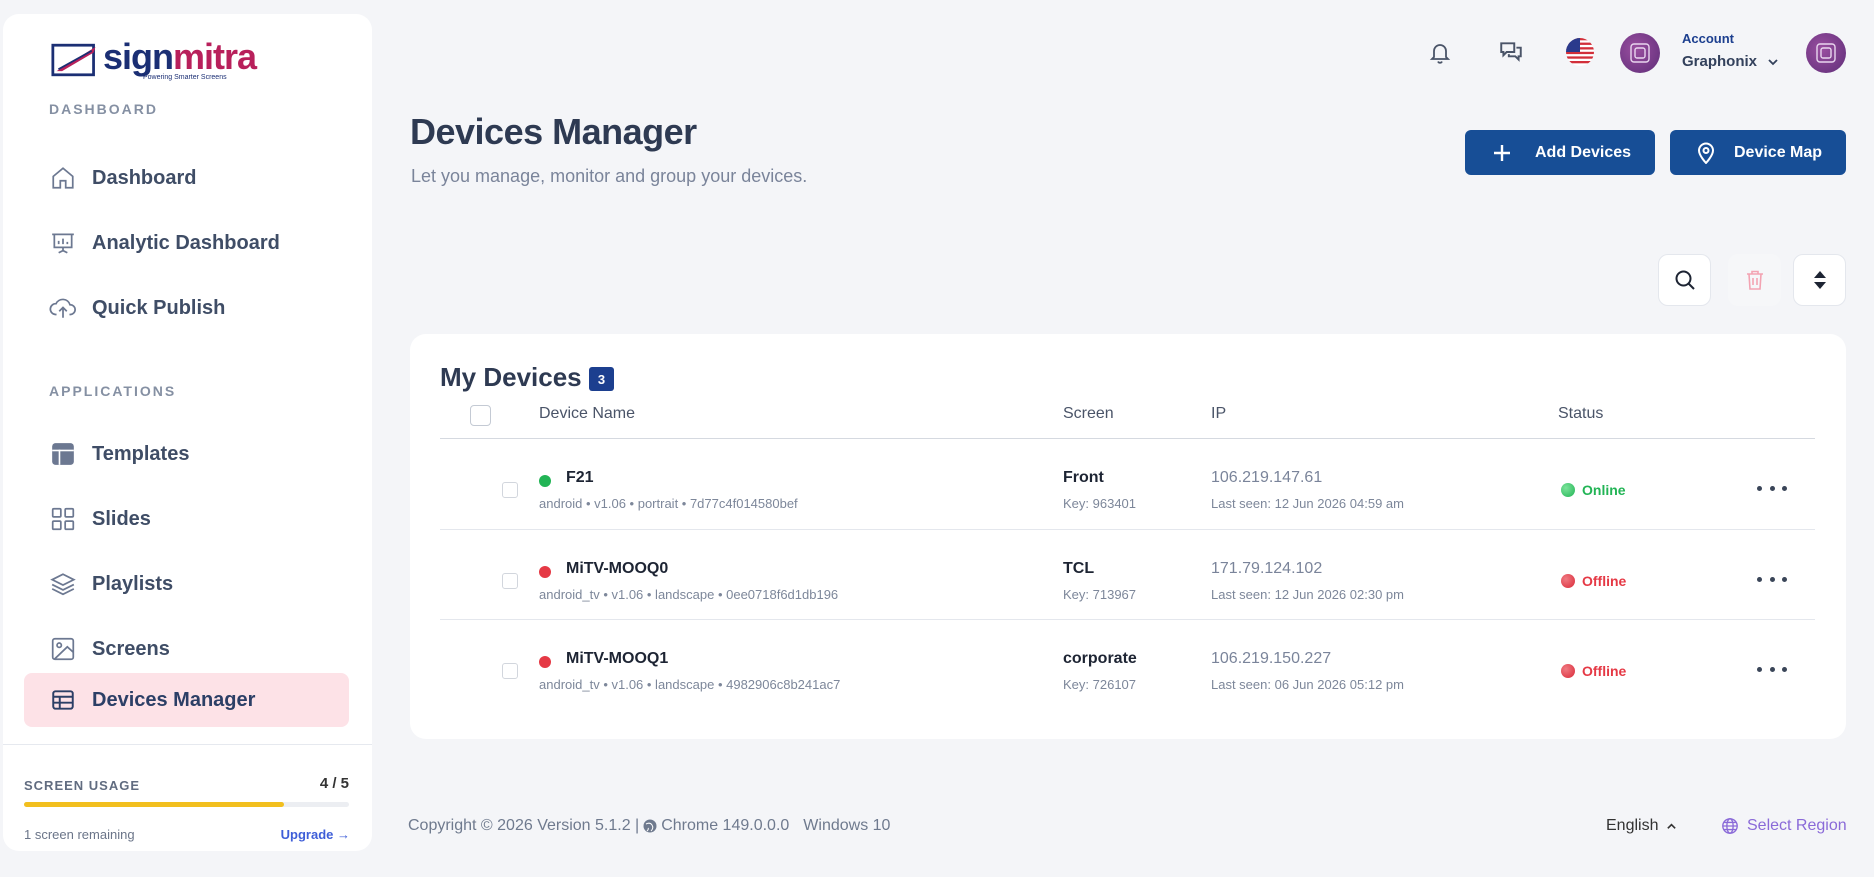 The height and width of the screenshot is (877, 1874). I want to click on sidebar-item-templates: Templates, so click(186, 454).